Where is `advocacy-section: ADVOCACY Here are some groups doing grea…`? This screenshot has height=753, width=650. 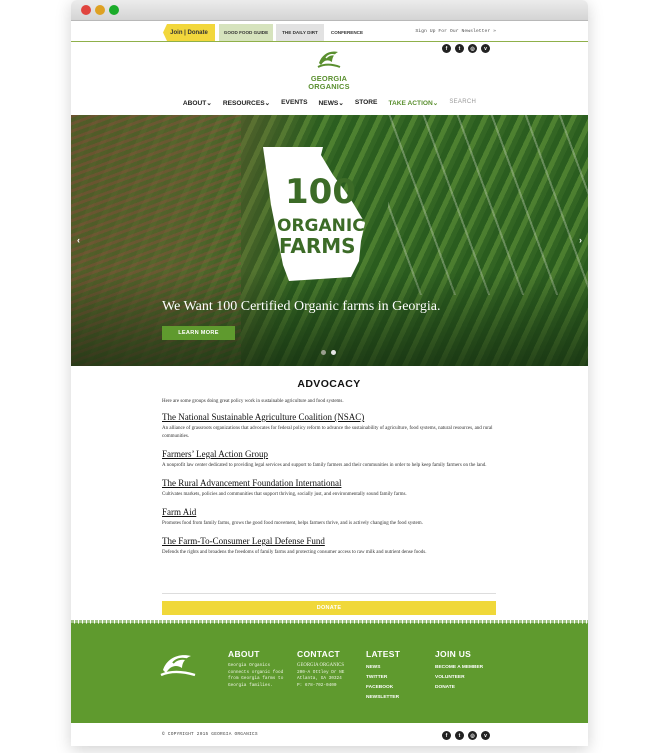 advocacy-section: ADVOCACY Here are some groups doing grea… is located at coordinates (329, 467).